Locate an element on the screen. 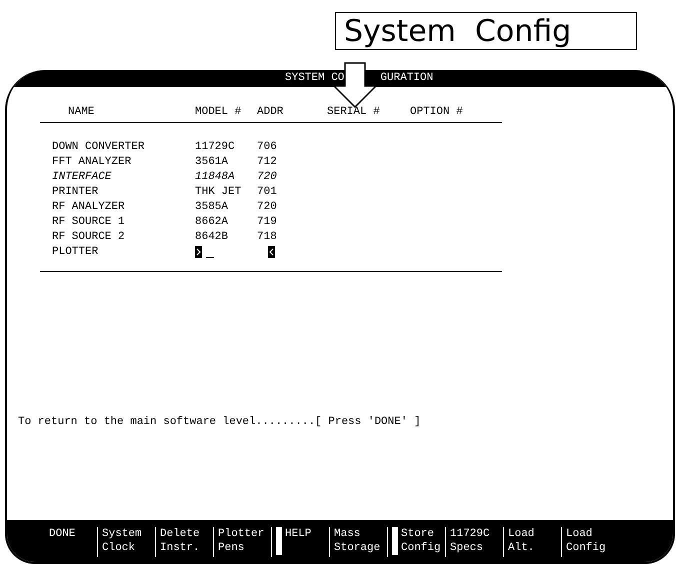 The height and width of the screenshot is (570, 681). softkey: Load Alt. is located at coordinates (532, 542).